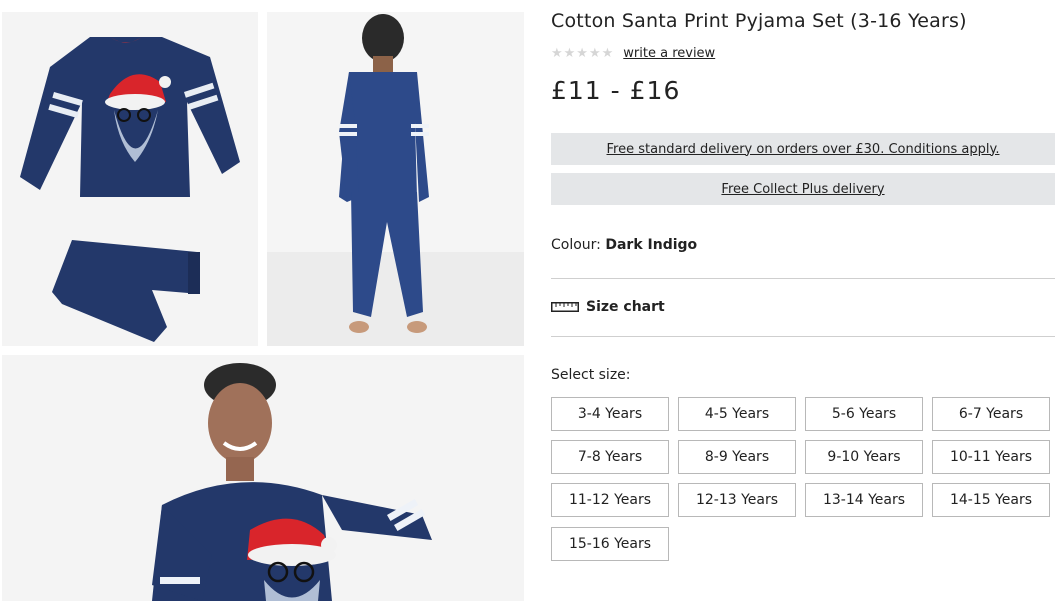 This screenshot has height=601, width=1057. Describe the element at coordinates (864, 457) in the screenshot. I see `size-option: 9-10 Years` at that location.